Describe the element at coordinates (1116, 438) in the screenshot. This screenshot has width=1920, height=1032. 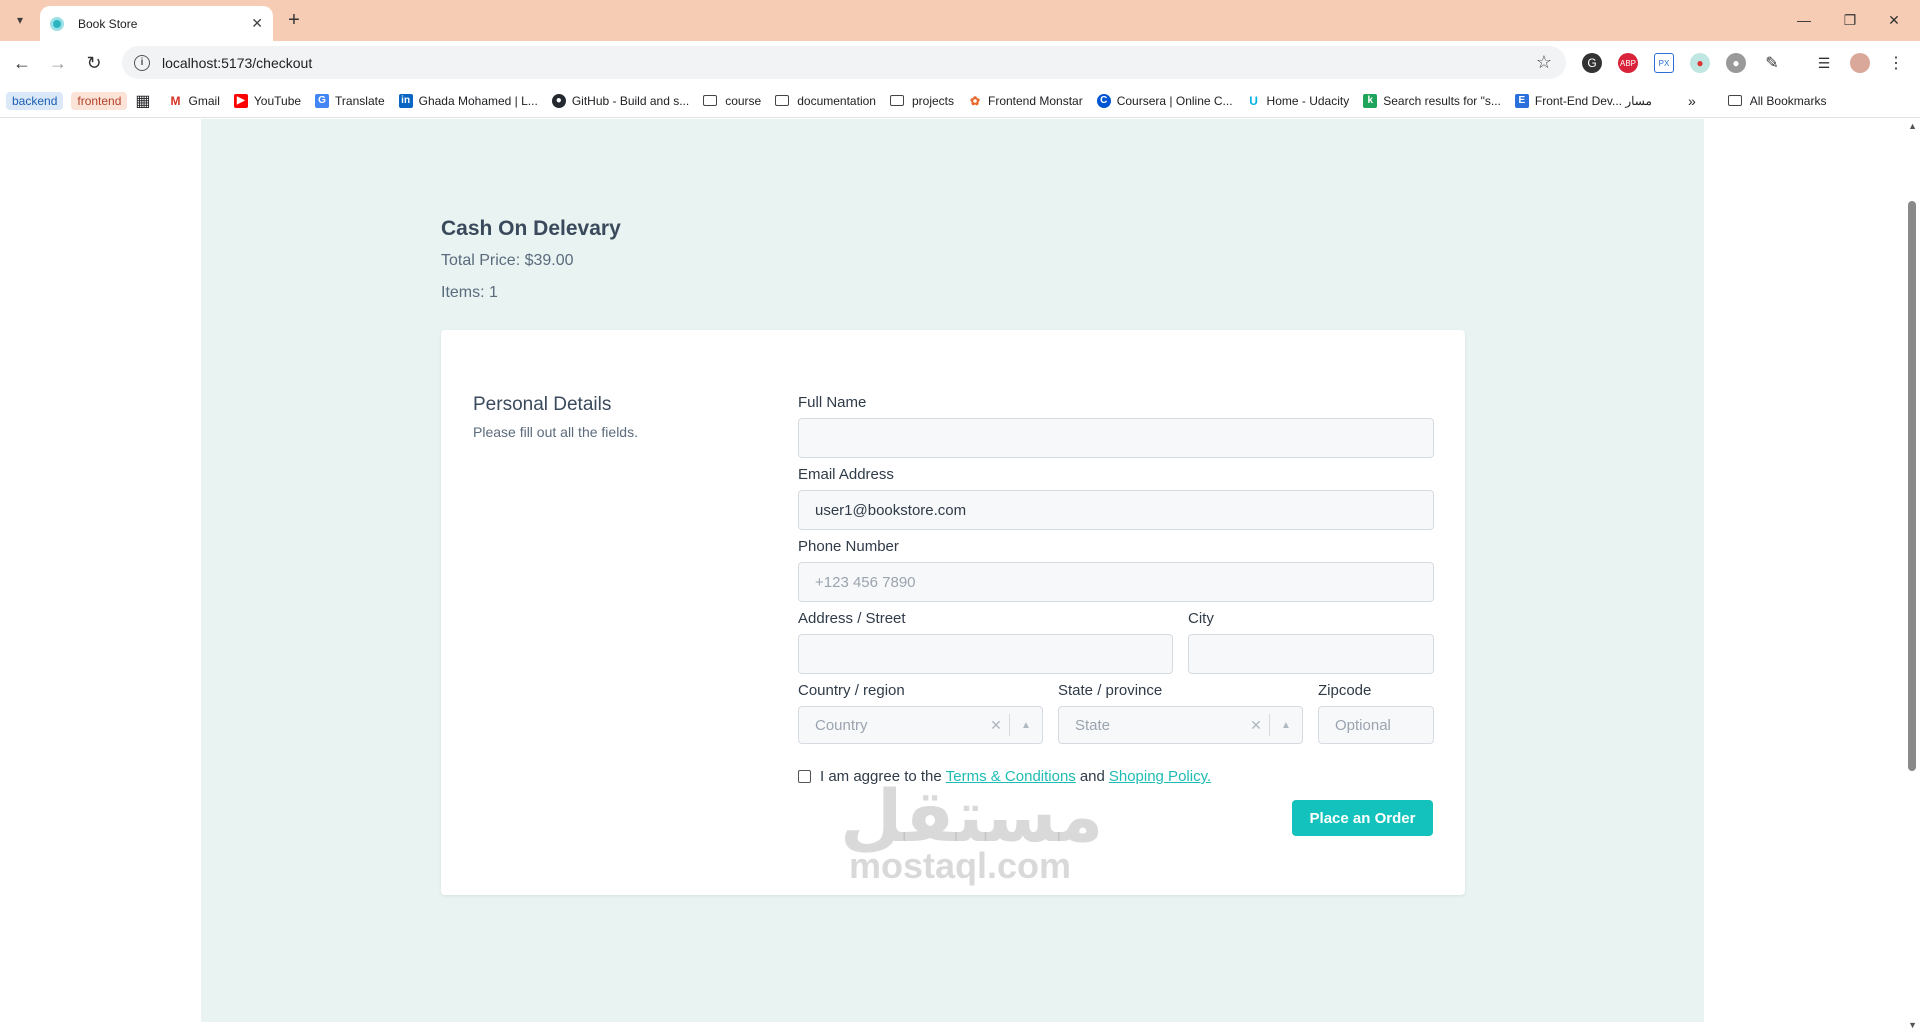
I see `full-name-input` at that location.